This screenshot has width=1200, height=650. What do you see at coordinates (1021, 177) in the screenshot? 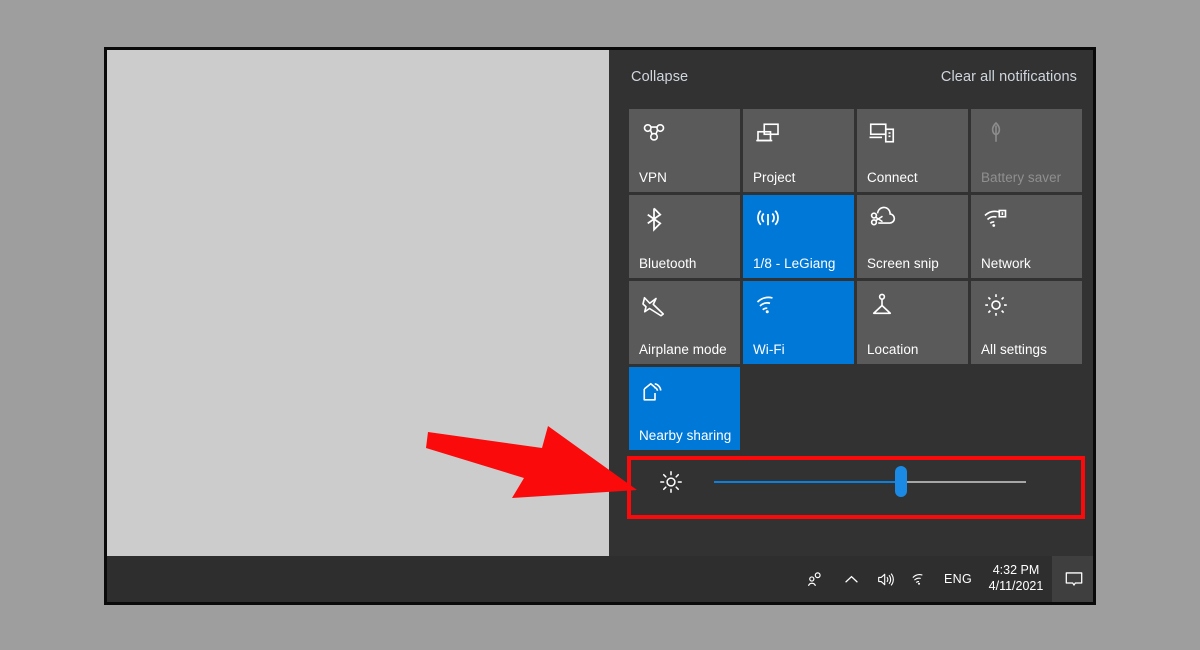
I see `quick-action-label: Battery saver` at bounding box center [1021, 177].